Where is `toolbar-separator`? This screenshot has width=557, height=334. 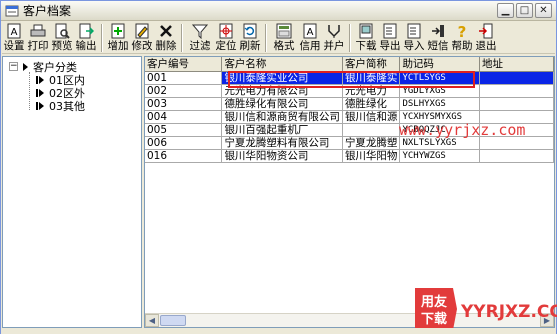 toolbar-separator is located at coordinates (182, 38).